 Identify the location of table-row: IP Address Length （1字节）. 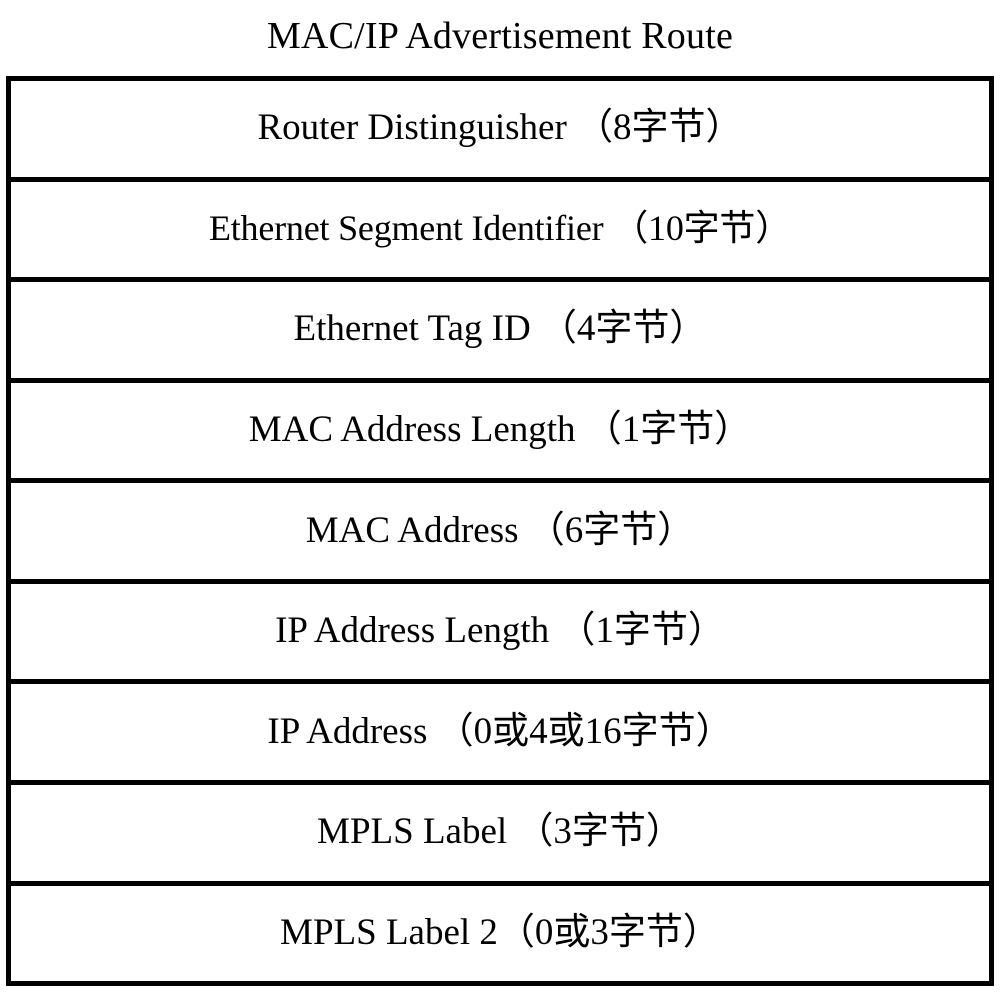
(500, 634).